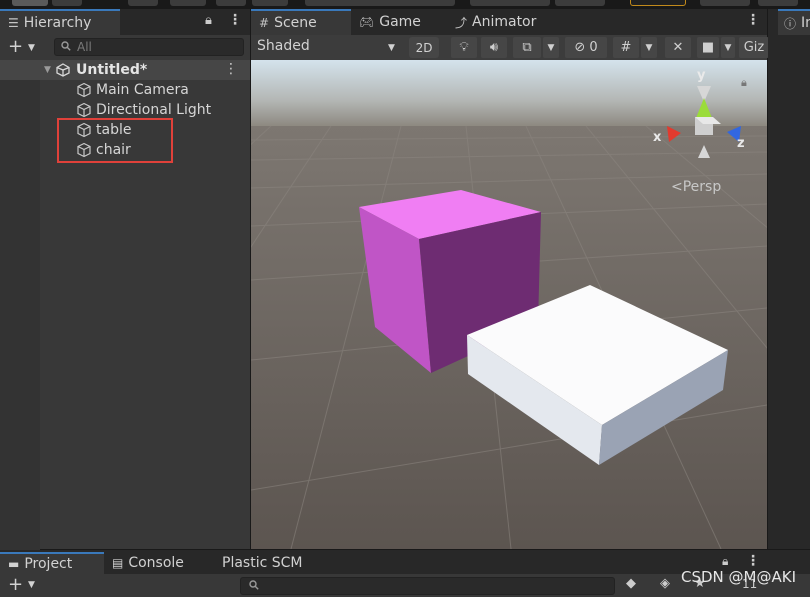  I want to click on hierarchy-tab-strip: ☰ Hierarchy 🔒︎ ⋮, so click(125, 22).